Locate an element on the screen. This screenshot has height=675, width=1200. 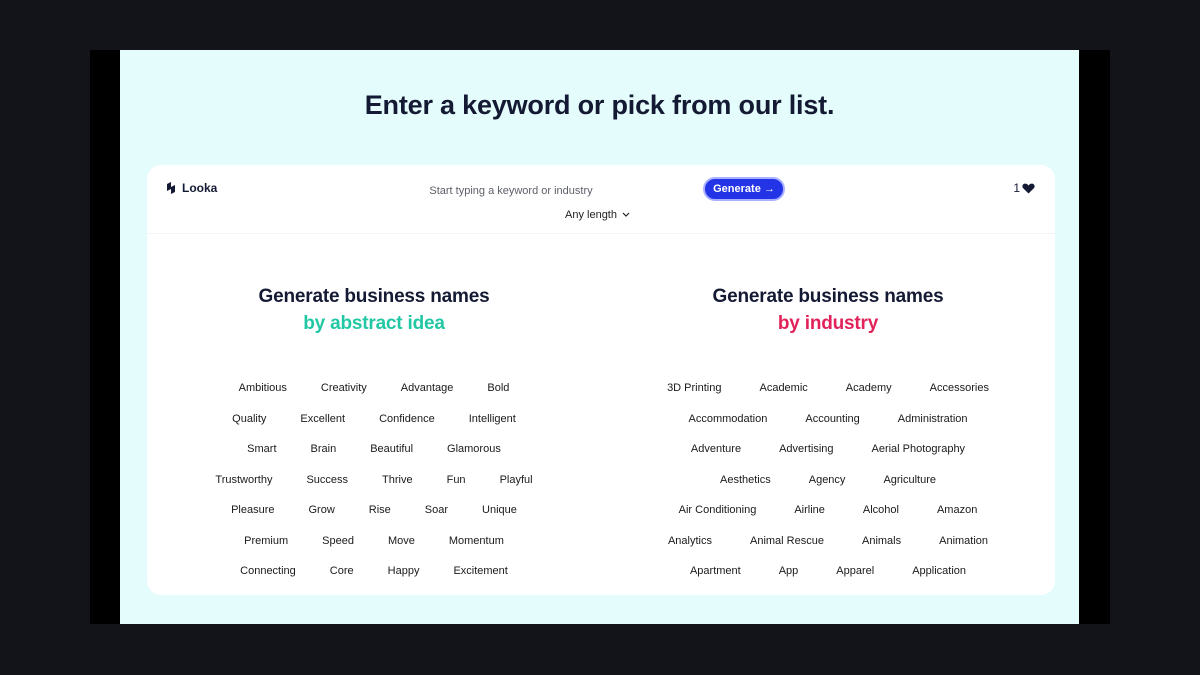
looka-logo: Looka is located at coordinates (191, 188).